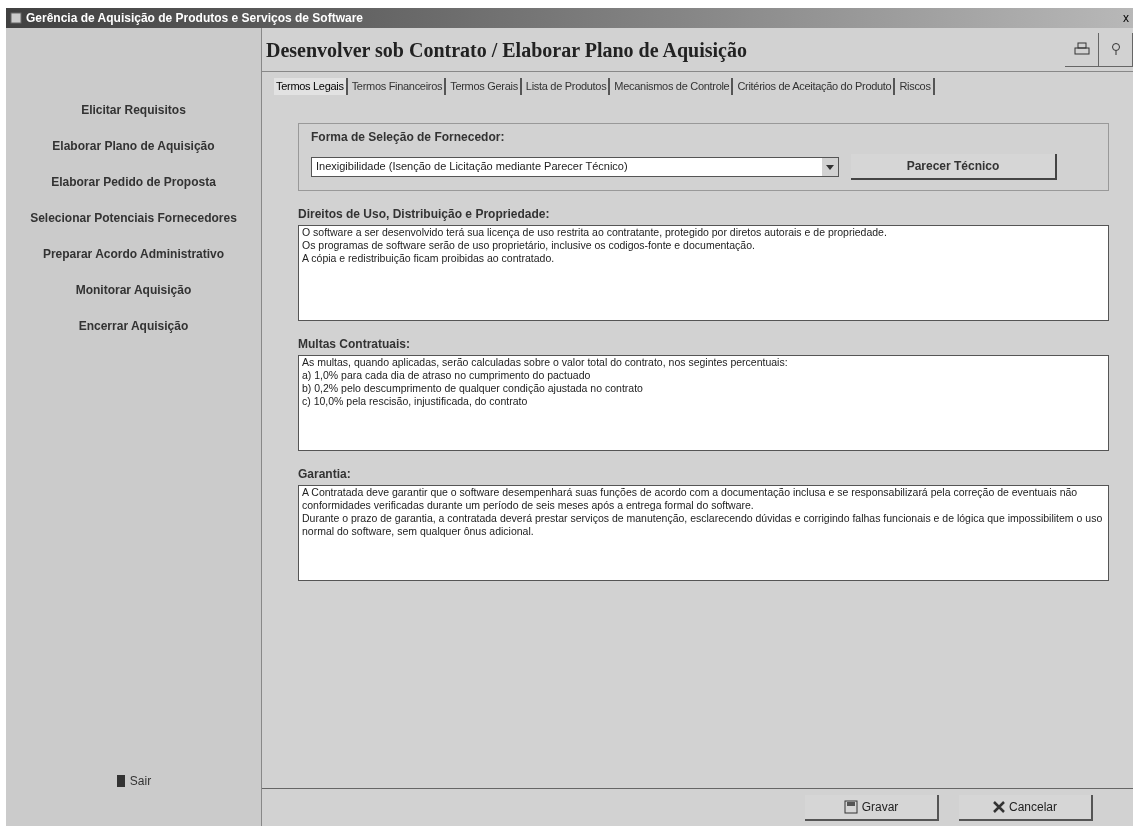 The height and width of the screenshot is (826, 1139). Describe the element at coordinates (311, 86) in the screenshot. I see `tab: Termos Legais` at that location.